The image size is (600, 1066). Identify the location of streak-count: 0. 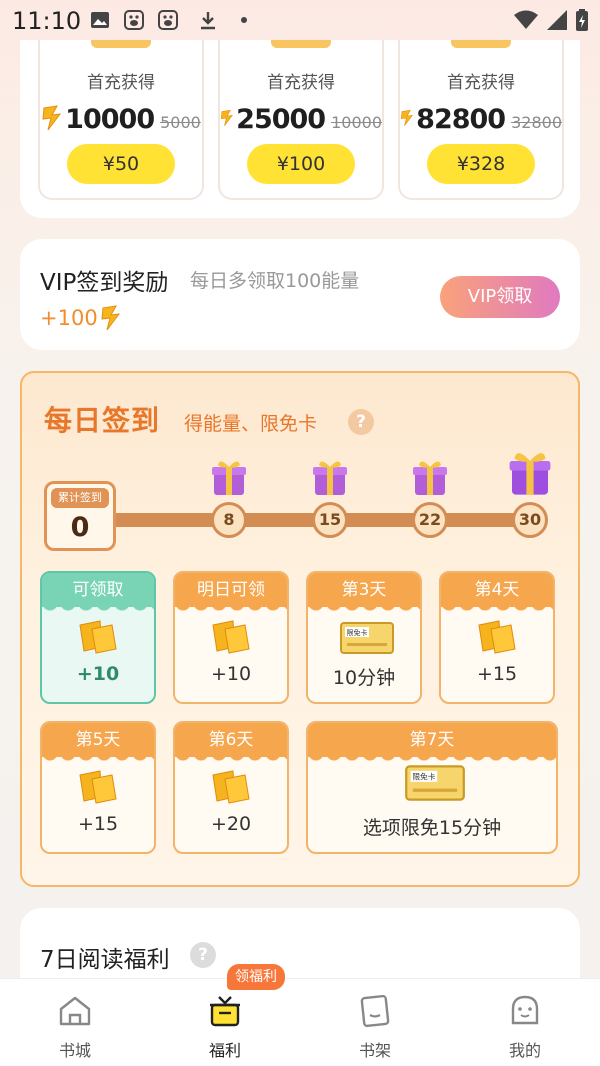
(80, 527).